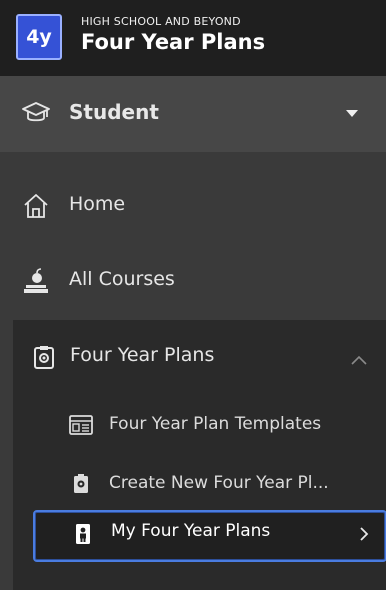 This screenshot has height=590, width=386. I want to click on nav-label-home: Home, so click(97, 204).